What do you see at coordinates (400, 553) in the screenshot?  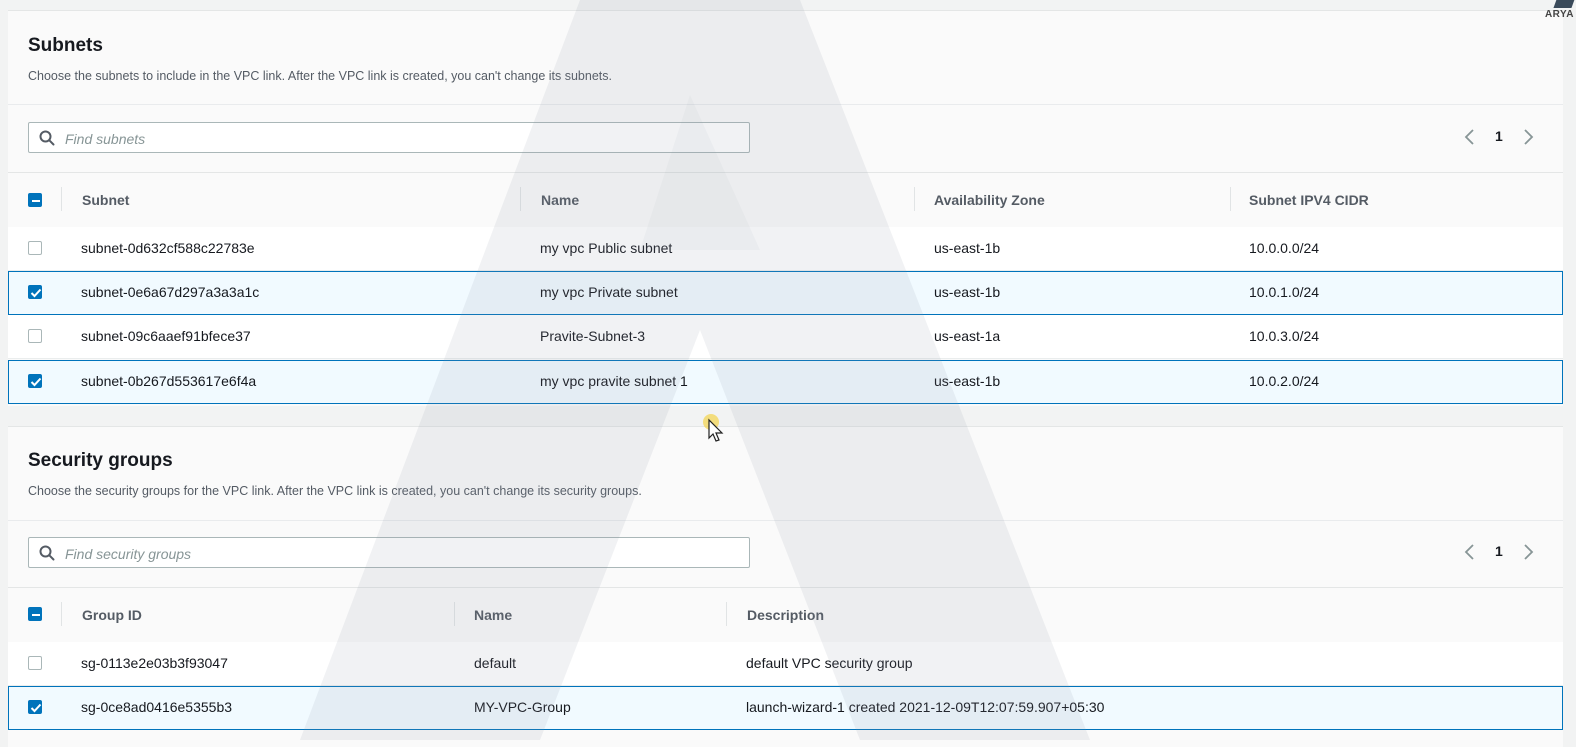 I see `security-groups-search-input` at bounding box center [400, 553].